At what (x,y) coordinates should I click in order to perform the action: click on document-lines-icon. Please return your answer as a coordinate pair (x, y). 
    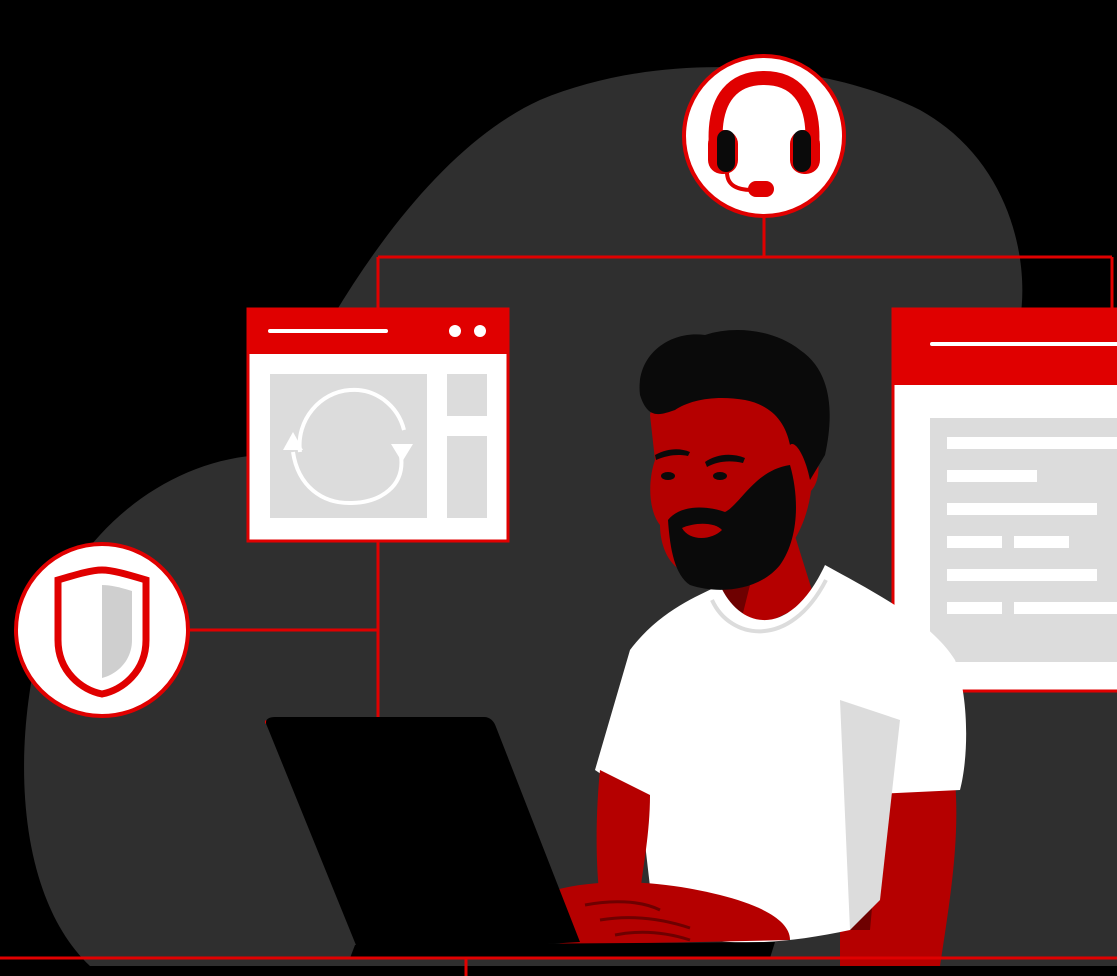
    Looking at the image, I should click on (1023, 540).